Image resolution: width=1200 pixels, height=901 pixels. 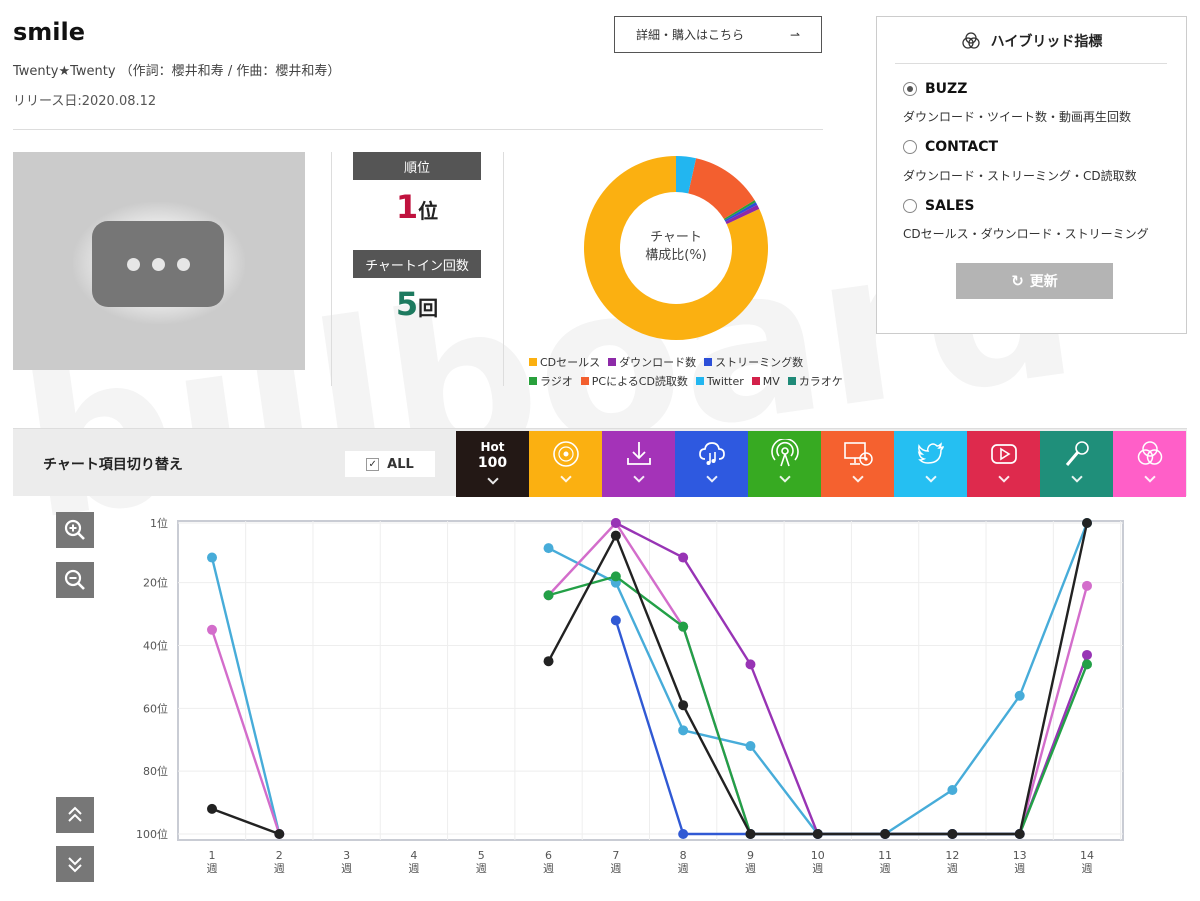 I want to click on legend-item: PCによるCD読取数, so click(x=634, y=381).